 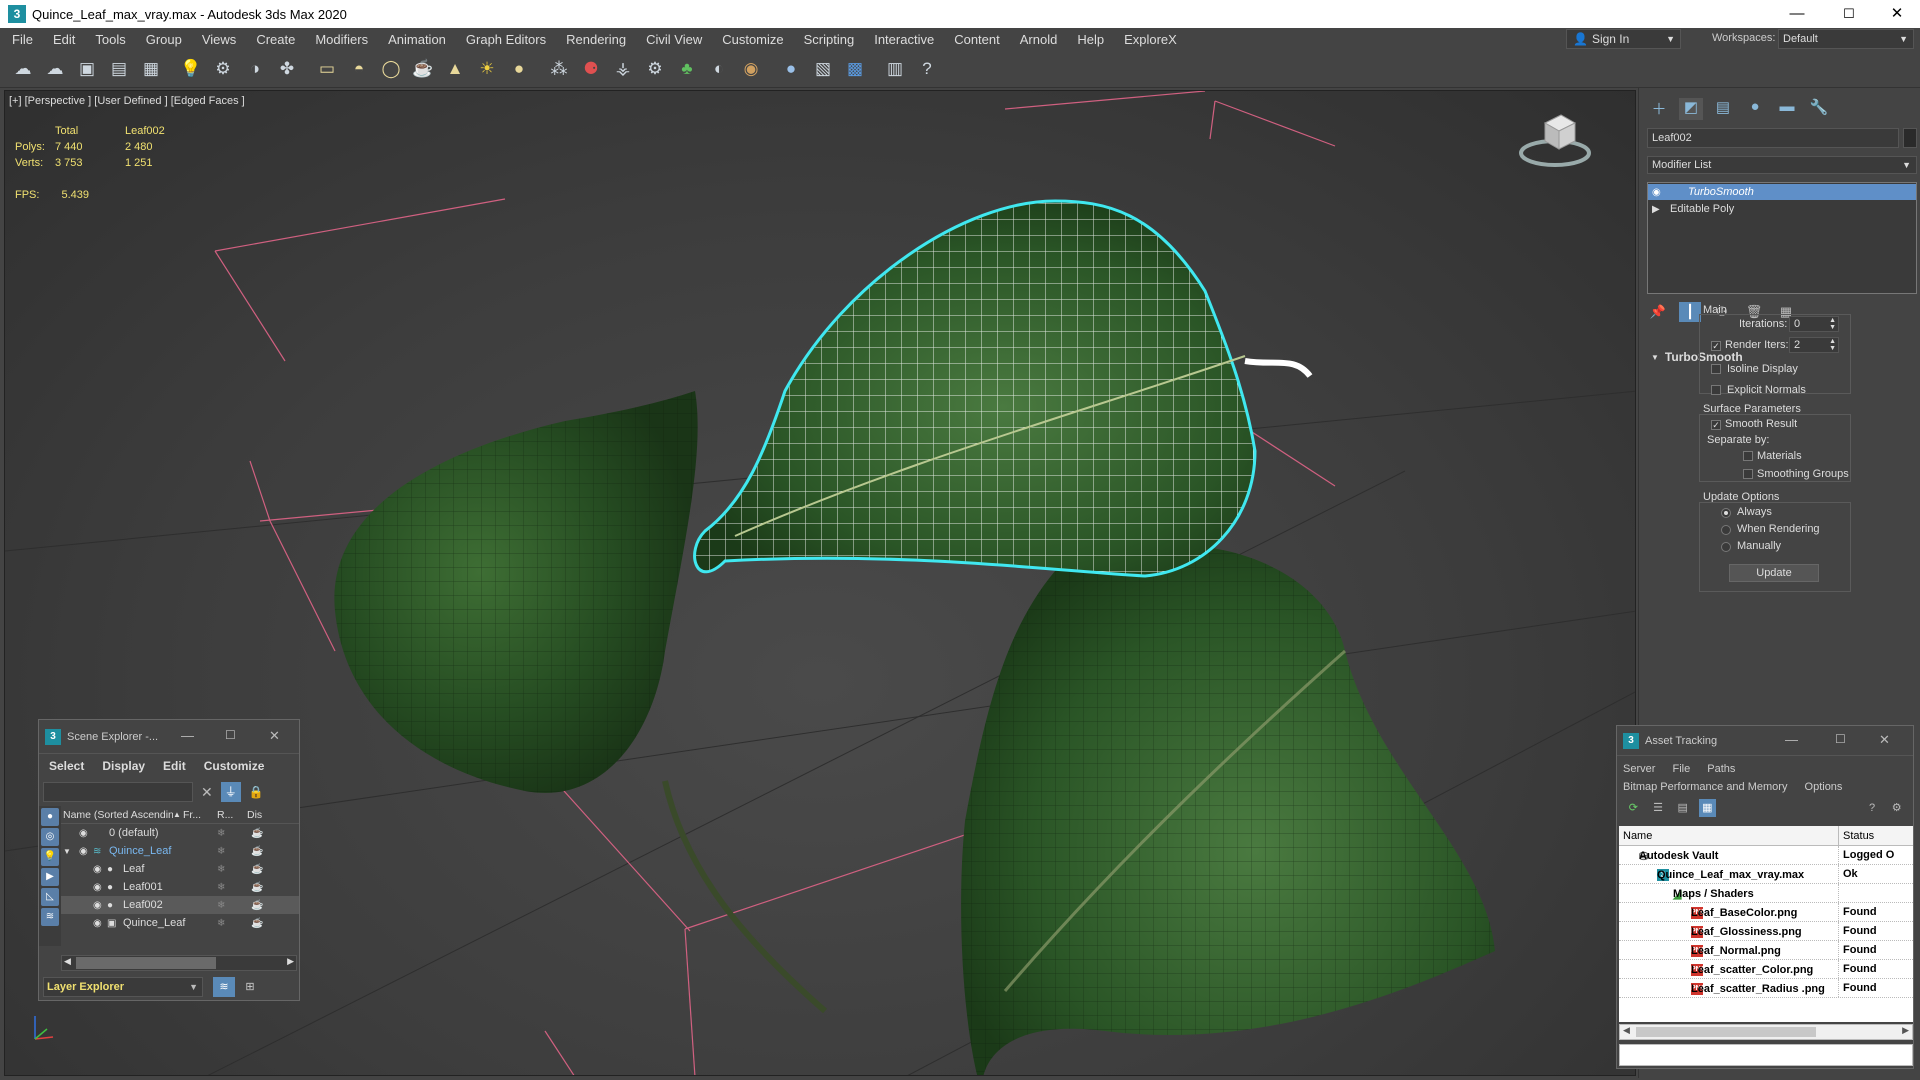 I want to click on menu-customize: Customize, so click(x=234, y=766).